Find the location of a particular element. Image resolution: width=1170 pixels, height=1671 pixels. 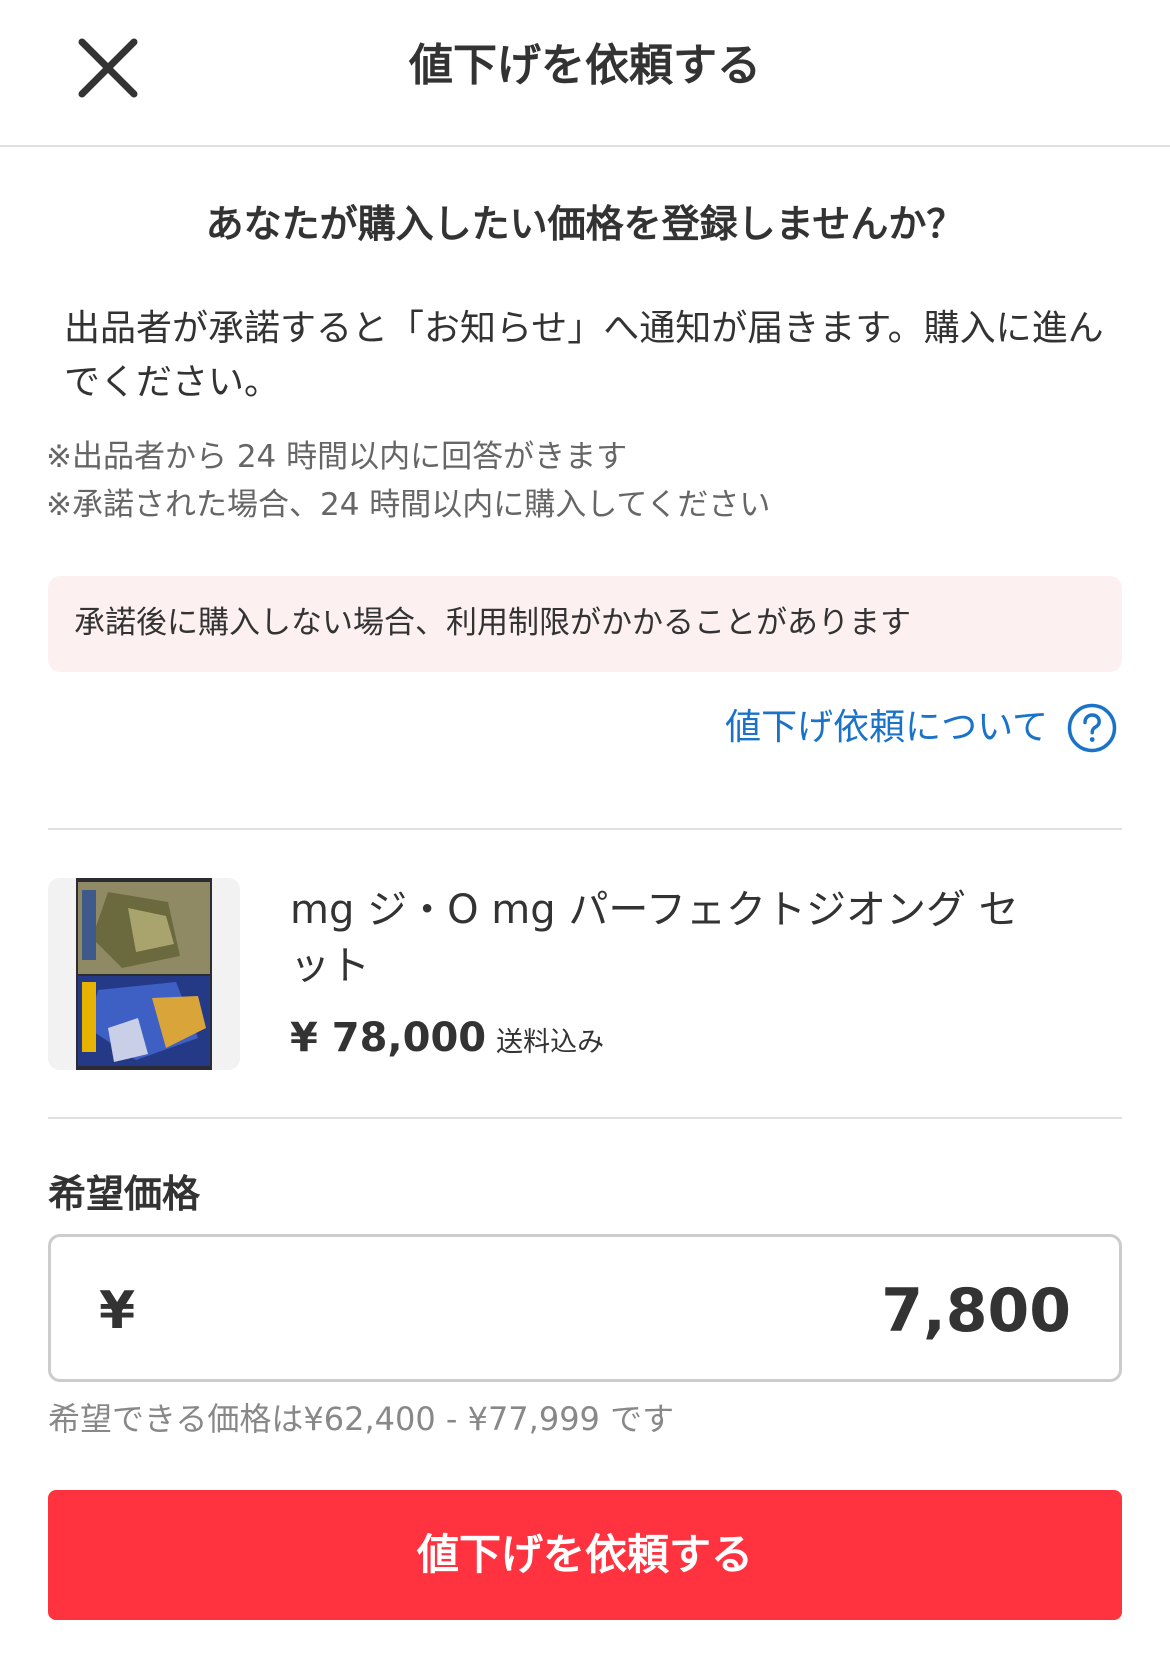

note-purchase-deadline: ※承諾された場合、24 時間以内に購入してください is located at coordinates (408, 505).